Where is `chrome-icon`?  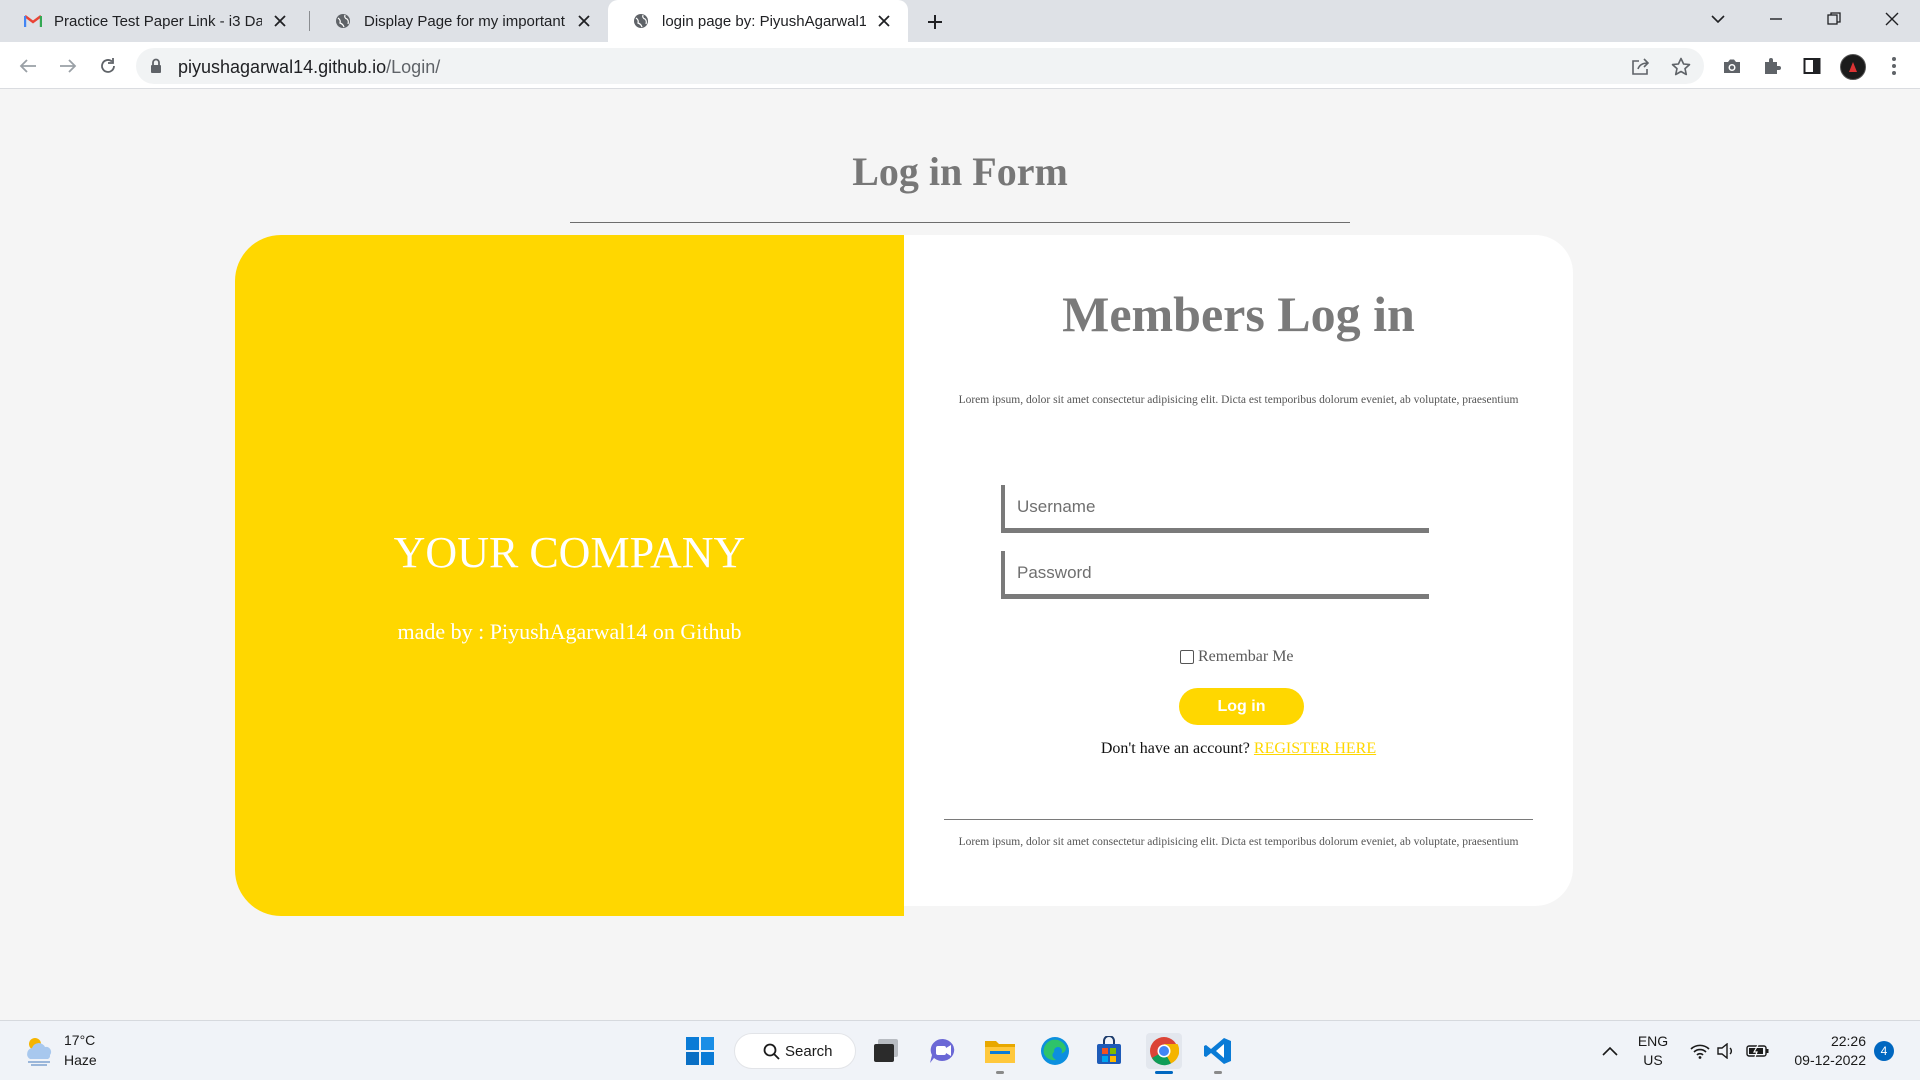
chrome-icon is located at coordinates (1164, 1051).